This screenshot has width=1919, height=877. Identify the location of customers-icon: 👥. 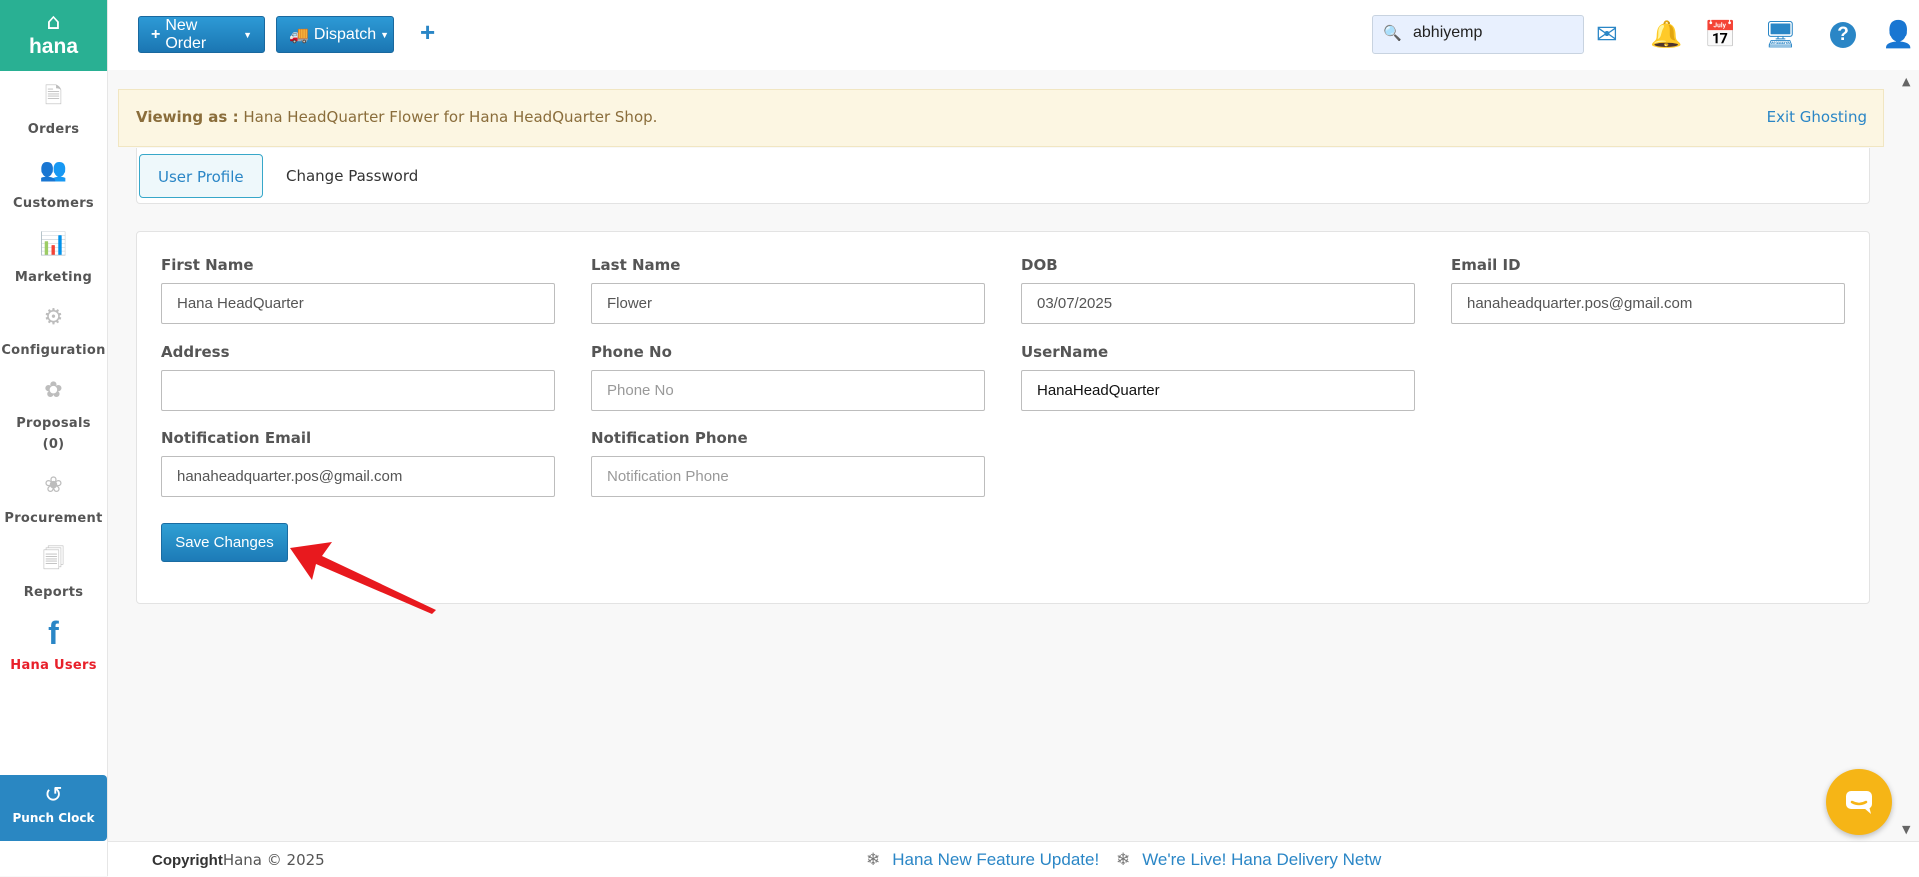
(53, 170).